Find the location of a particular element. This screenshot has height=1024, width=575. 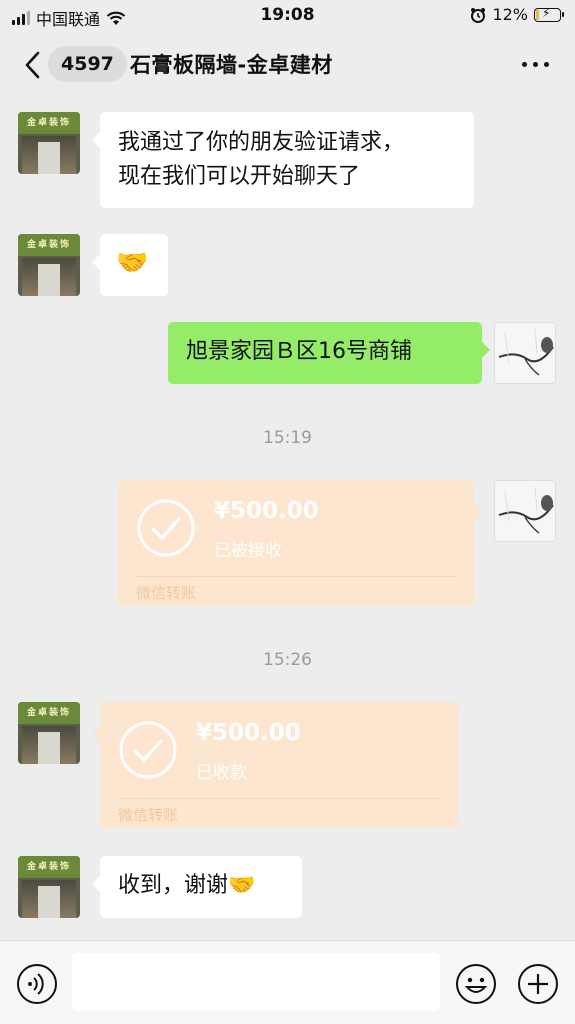

message-bubble-contact: 收到，谢谢🤝 is located at coordinates (197, 887).